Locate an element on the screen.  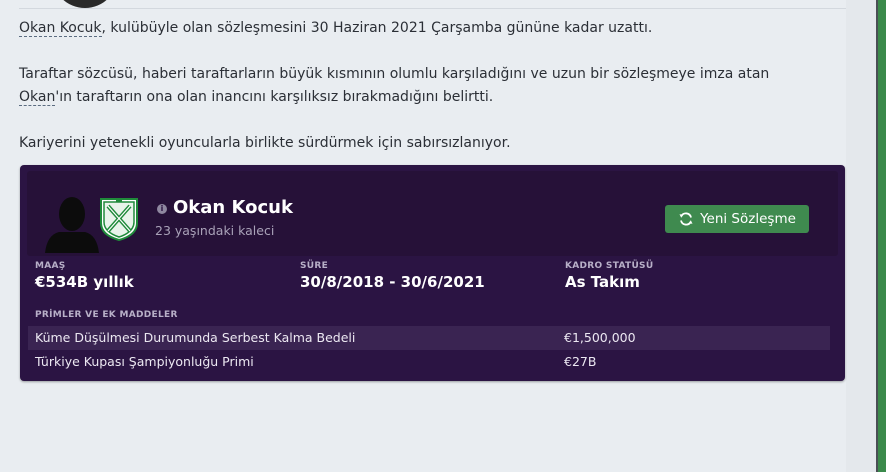
bonus-row: Türkiye Kupası Şampiyonluğu Primi €27B is located at coordinates (429, 362).